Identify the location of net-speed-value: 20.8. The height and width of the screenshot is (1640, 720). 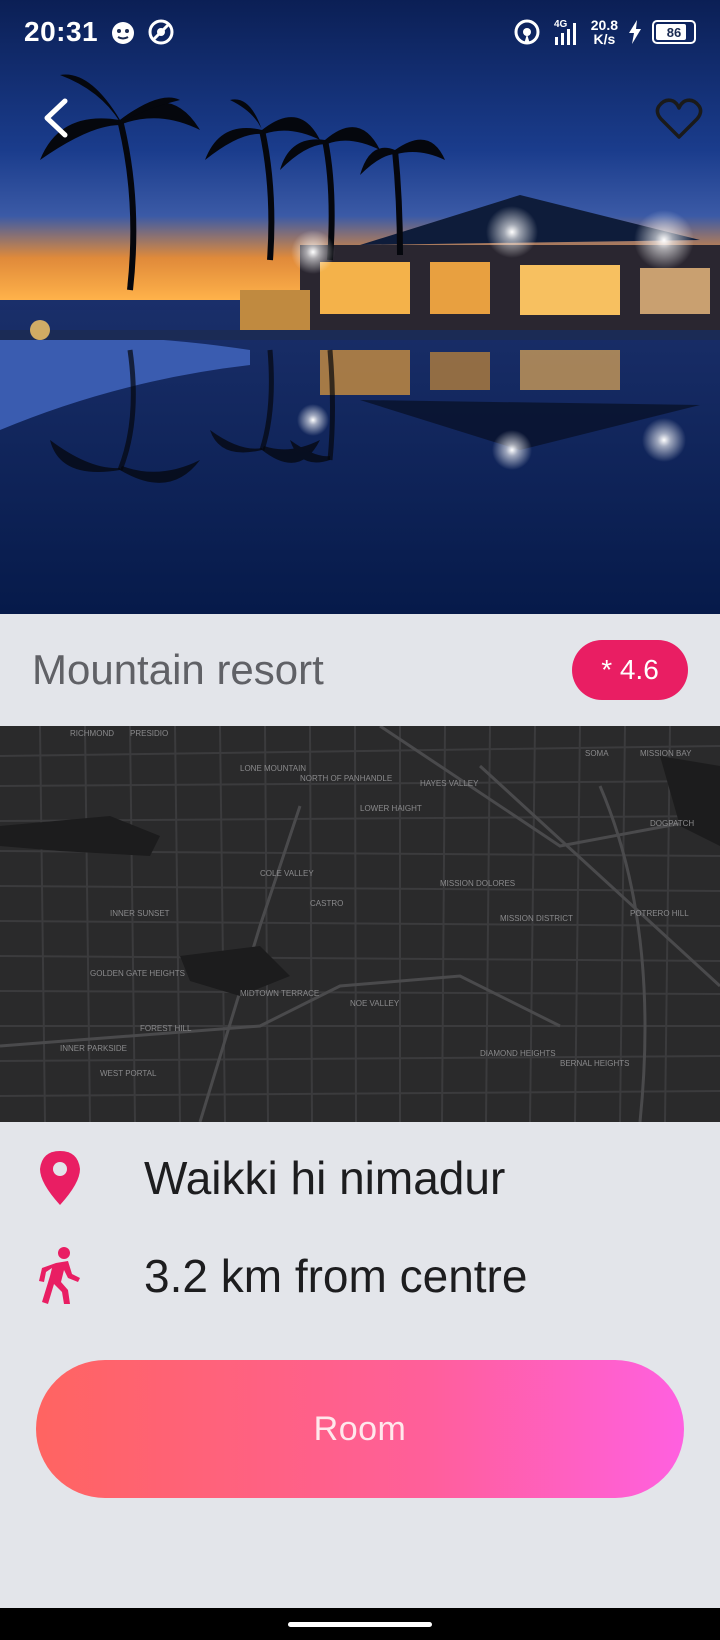
(604, 25).